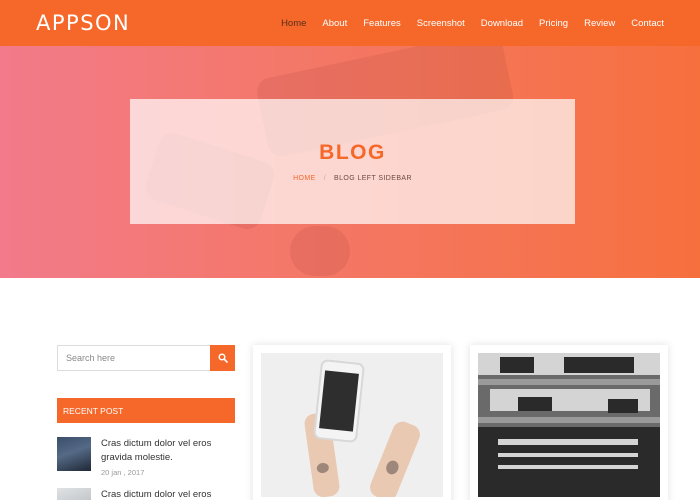 The image size is (700, 500). What do you see at coordinates (502, 23) in the screenshot?
I see `nav-download: Download` at bounding box center [502, 23].